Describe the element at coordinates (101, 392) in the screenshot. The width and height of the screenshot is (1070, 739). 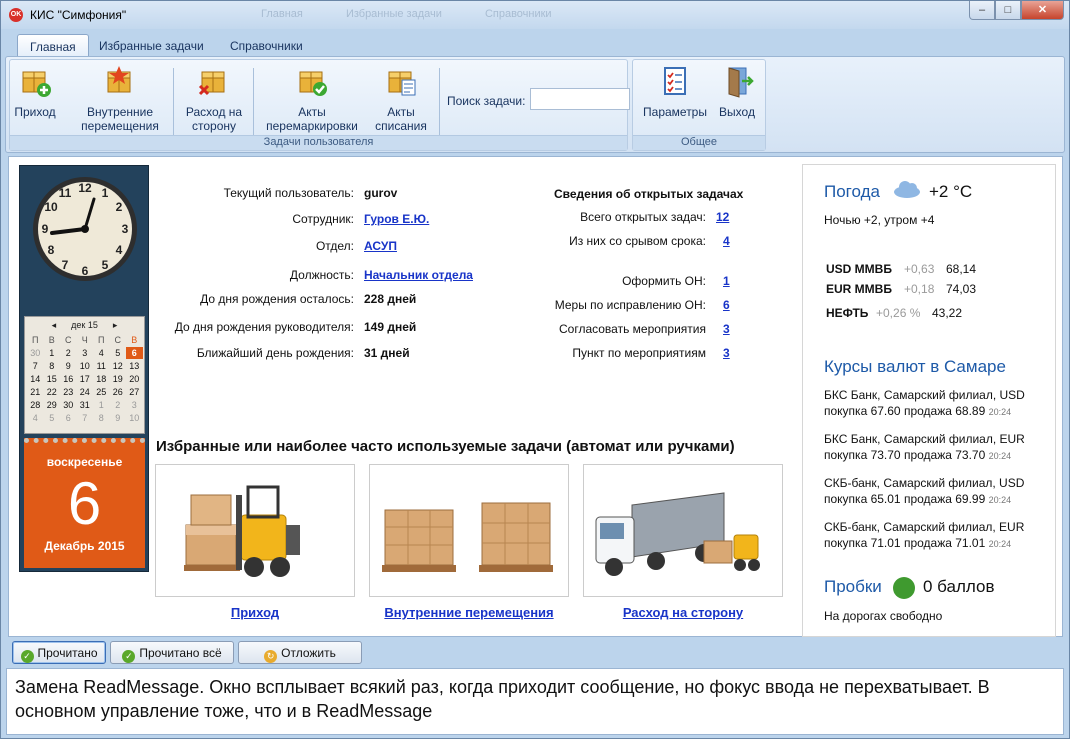
I see `calendar-day-cell: 25` at that location.